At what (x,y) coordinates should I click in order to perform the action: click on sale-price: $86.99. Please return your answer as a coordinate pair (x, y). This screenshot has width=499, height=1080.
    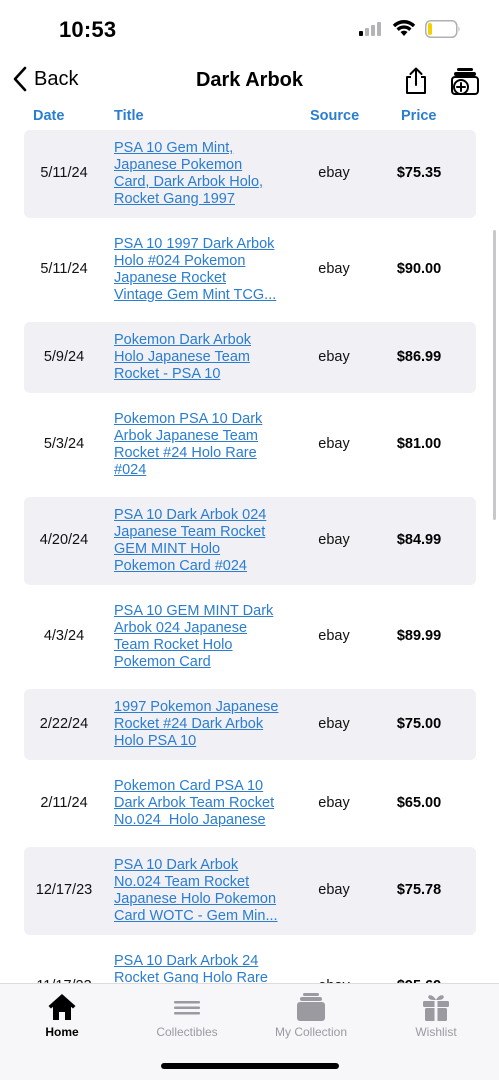
    Looking at the image, I should click on (419, 356).